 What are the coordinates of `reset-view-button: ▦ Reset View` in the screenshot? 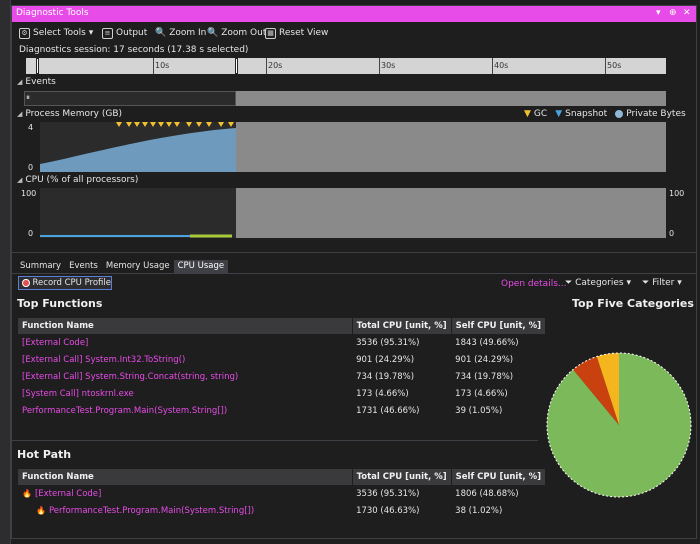 It's located at (296, 33).